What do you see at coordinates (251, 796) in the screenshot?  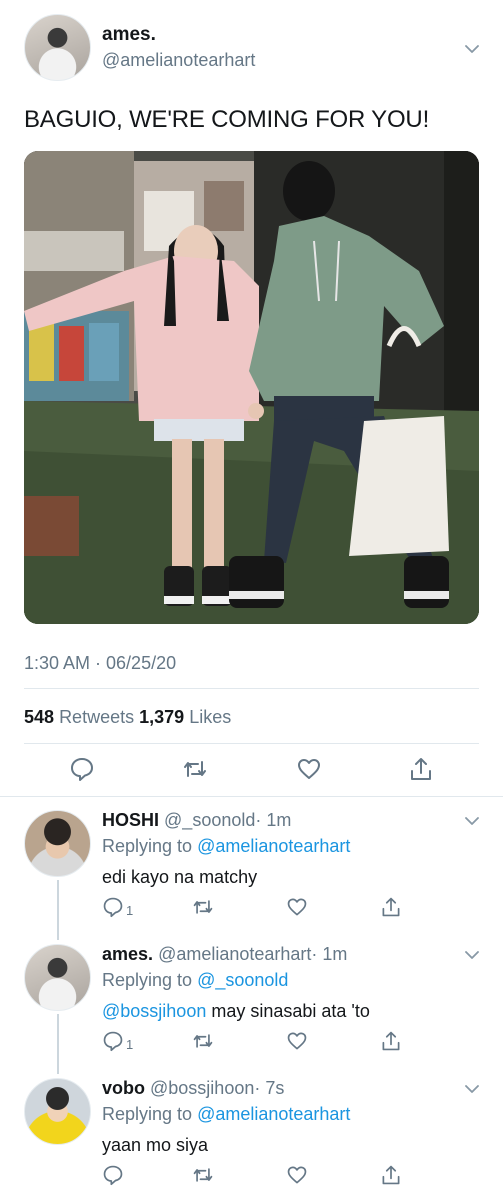 I see `section-divider` at bounding box center [251, 796].